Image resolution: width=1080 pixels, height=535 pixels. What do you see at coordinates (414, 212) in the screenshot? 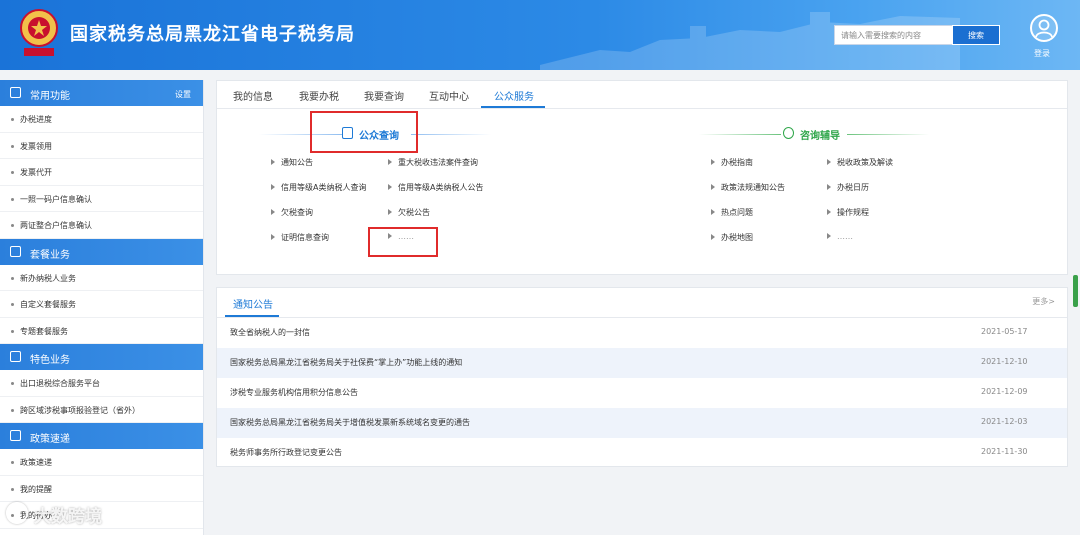
I see `link-label: 欠税公告` at bounding box center [414, 212].